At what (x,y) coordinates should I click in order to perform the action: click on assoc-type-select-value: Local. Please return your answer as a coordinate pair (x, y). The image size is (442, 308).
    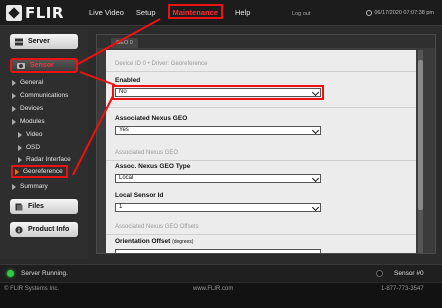
    Looking at the image, I should click on (126, 178).